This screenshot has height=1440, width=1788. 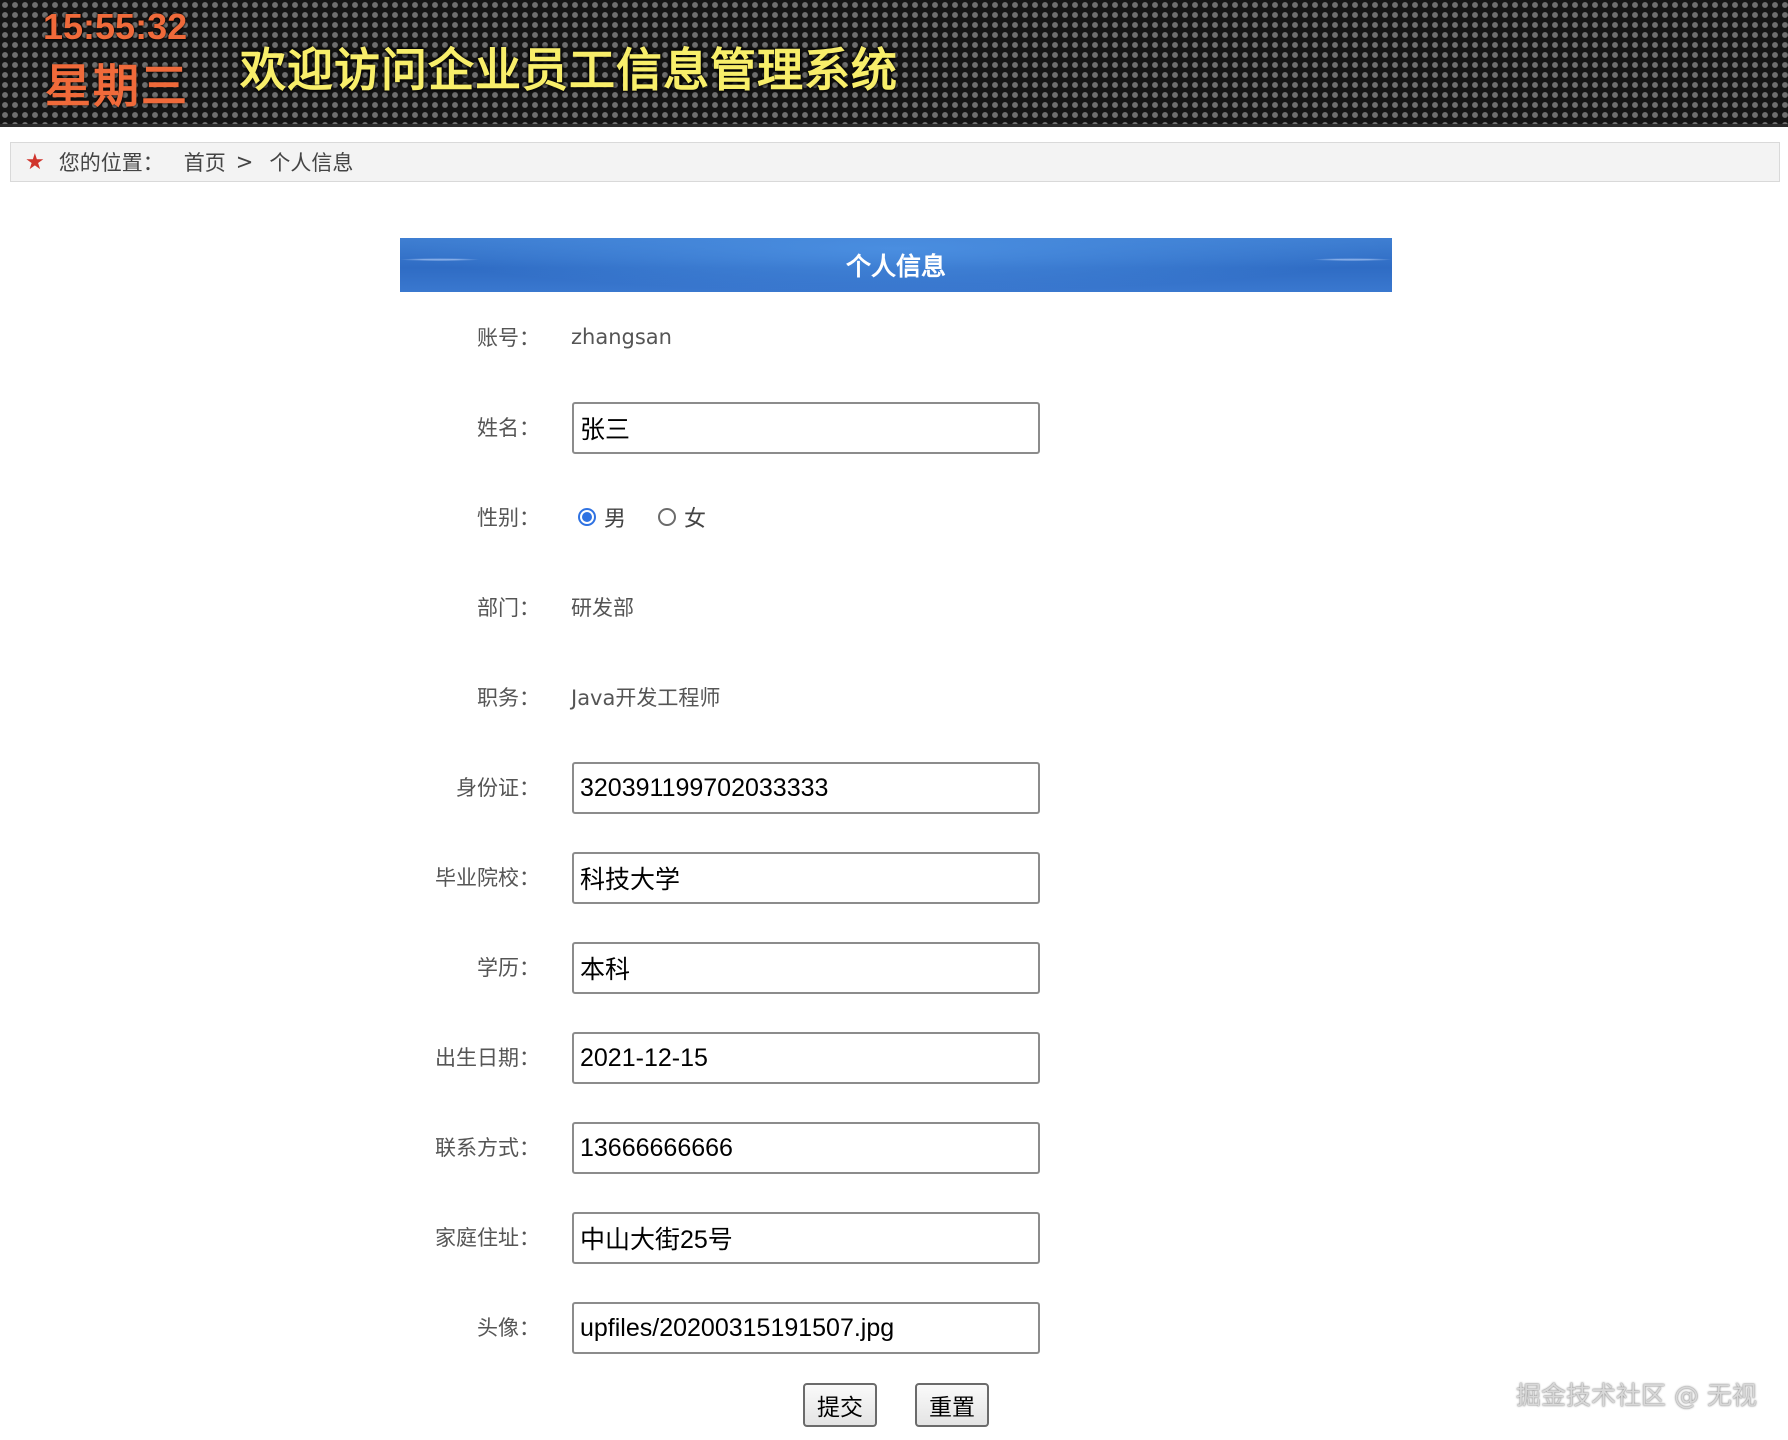 What do you see at coordinates (621, 337) in the screenshot?
I see `account-value: zhangsan` at bounding box center [621, 337].